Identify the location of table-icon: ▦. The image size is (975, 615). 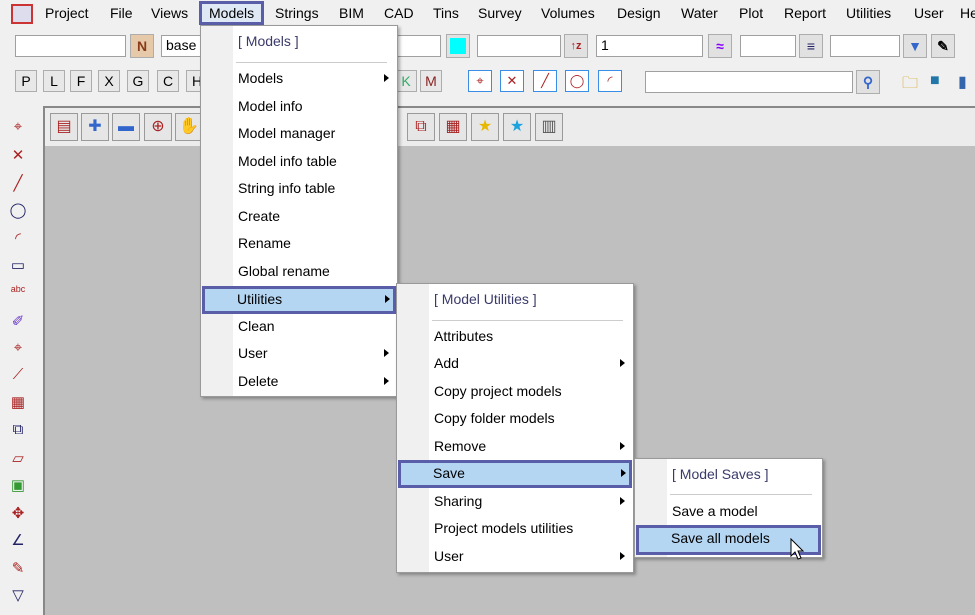
(18, 404).